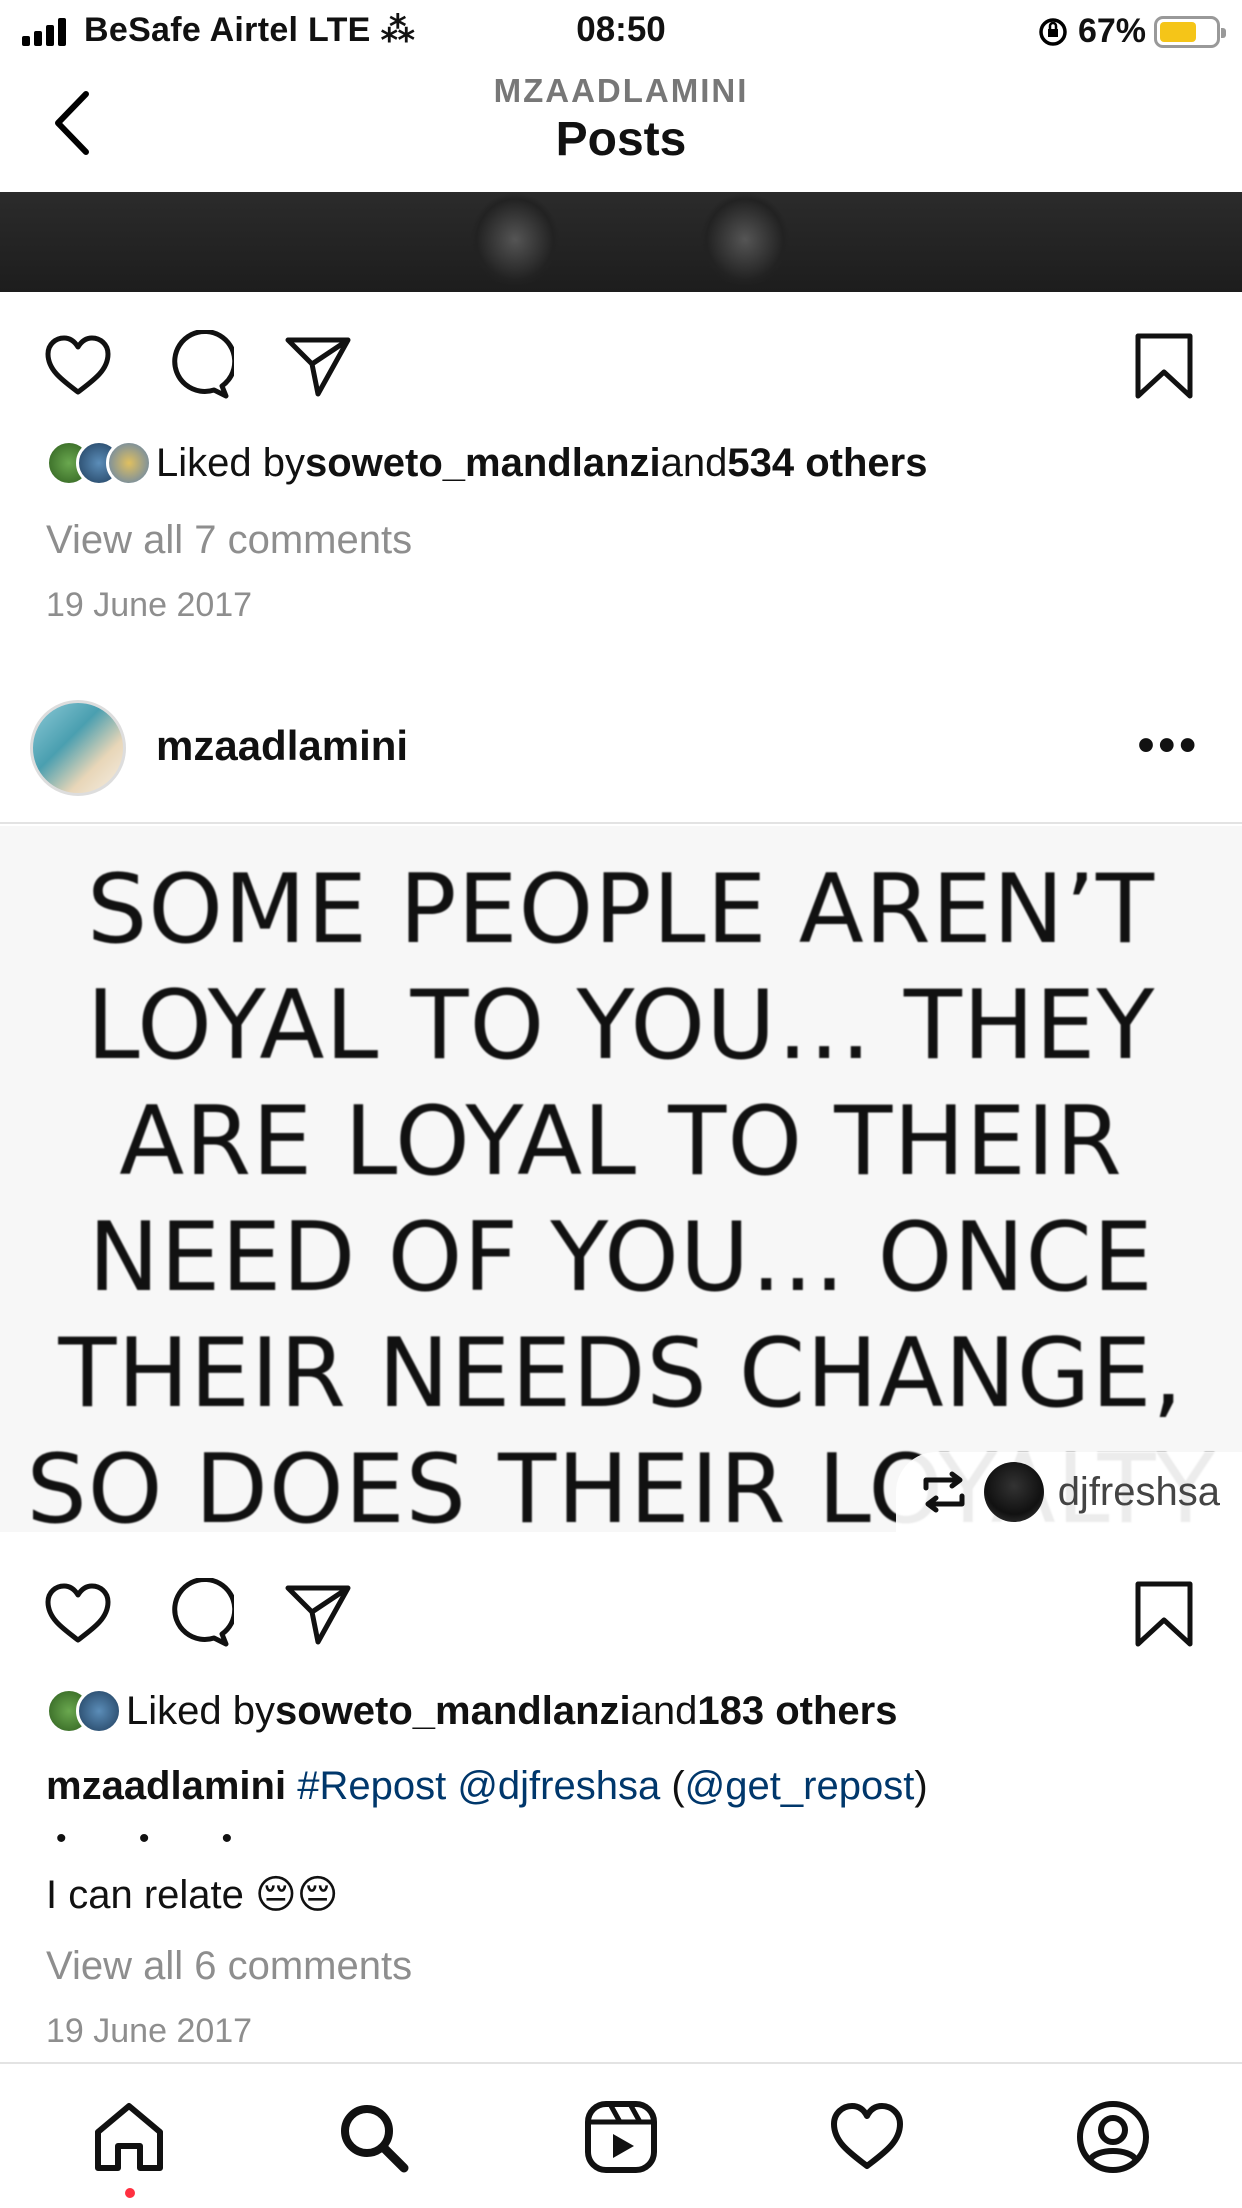 Image resolution: width=1242 pixels, height=2208 pixels. I want to click on quote-line: THEIR NEEDS CHANGE,, so click(621, 1374).